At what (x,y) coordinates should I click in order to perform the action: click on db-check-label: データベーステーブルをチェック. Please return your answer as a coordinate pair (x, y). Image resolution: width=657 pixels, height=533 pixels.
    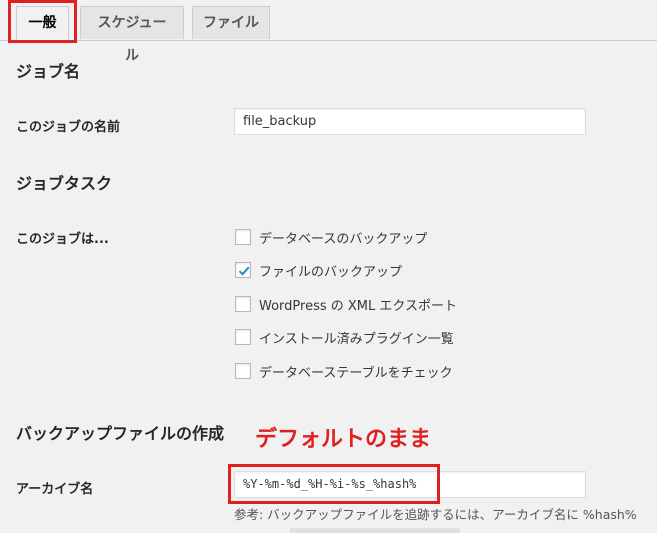
    Looking at the image, I should click on (356, 373).